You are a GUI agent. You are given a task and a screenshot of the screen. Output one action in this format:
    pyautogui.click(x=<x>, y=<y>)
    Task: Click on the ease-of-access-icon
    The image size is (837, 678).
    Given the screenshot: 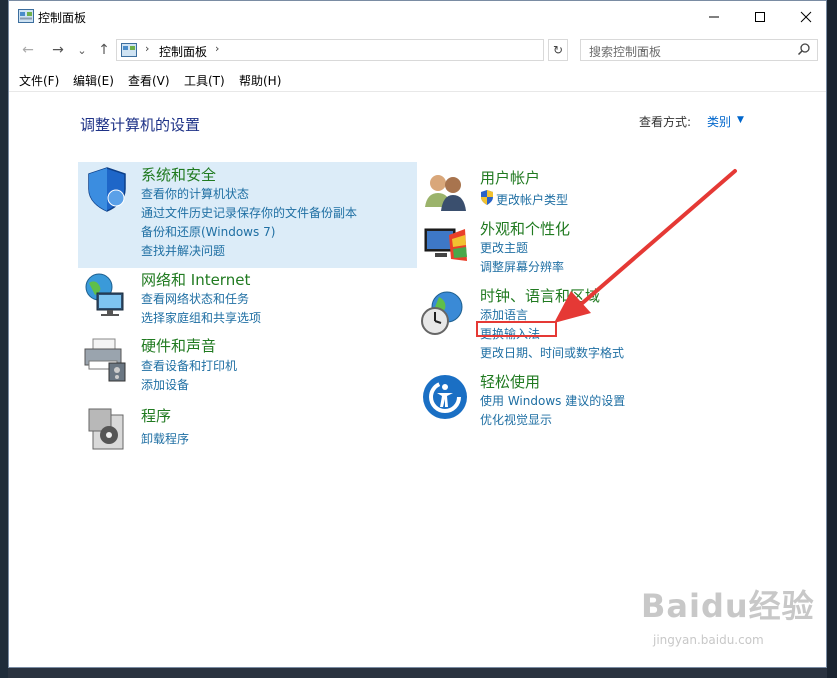 What is the action you would take?
    pyautogui.click(x=445, y=397)
    